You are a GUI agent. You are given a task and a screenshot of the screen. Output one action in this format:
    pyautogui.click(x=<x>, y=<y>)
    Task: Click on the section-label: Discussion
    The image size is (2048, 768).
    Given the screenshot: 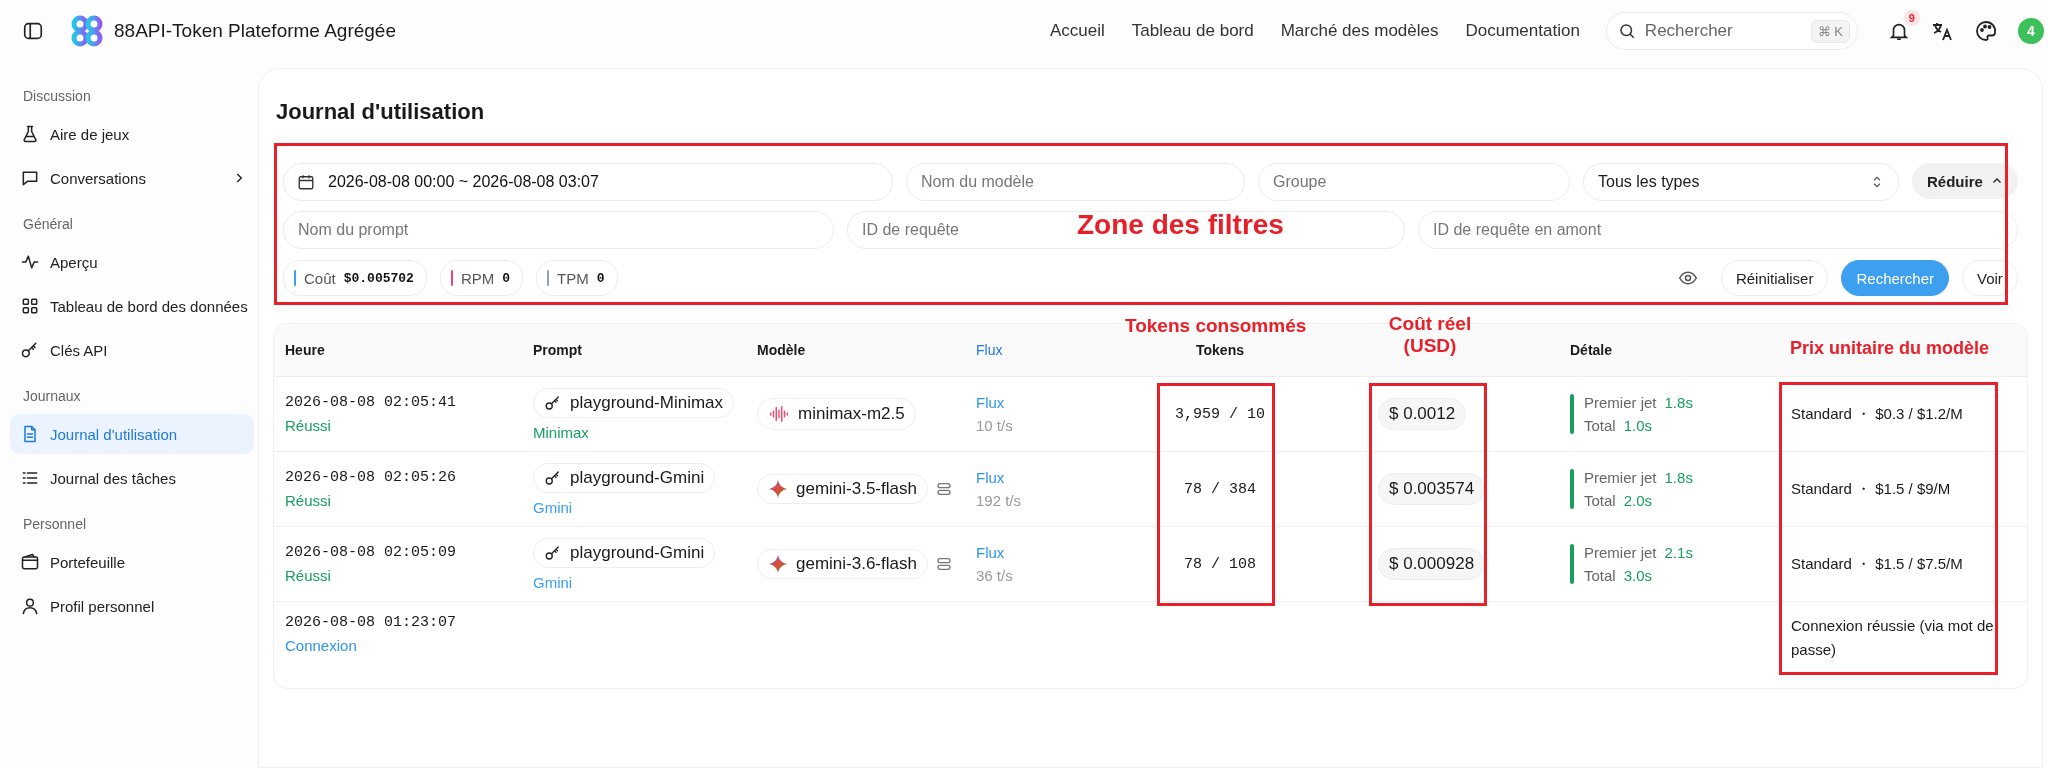 What is the action you would take?
    pyautogui.click(x=57, y=96)
    